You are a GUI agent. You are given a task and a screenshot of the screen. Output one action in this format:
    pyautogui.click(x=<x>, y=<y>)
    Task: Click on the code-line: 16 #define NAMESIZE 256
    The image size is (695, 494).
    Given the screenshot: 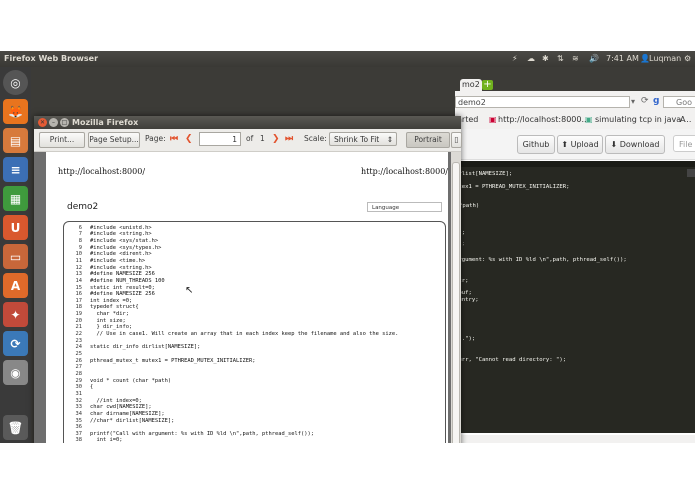 What is the action you would take?
    pyautogui.click(x=109, y=294)
    